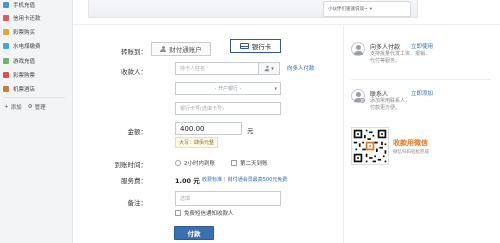 The height and width of the screenshot is (243, 500). I want to click on sidebar-item-lottery-ticket: 彩票购票, so click(19, 74).